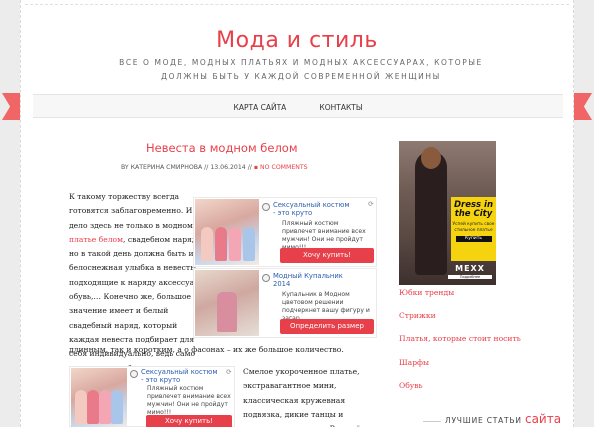  Describe the element at coordinates (298, 106) in the screenshot. I see `main-nav: Карта сайта Контакты` at that location.